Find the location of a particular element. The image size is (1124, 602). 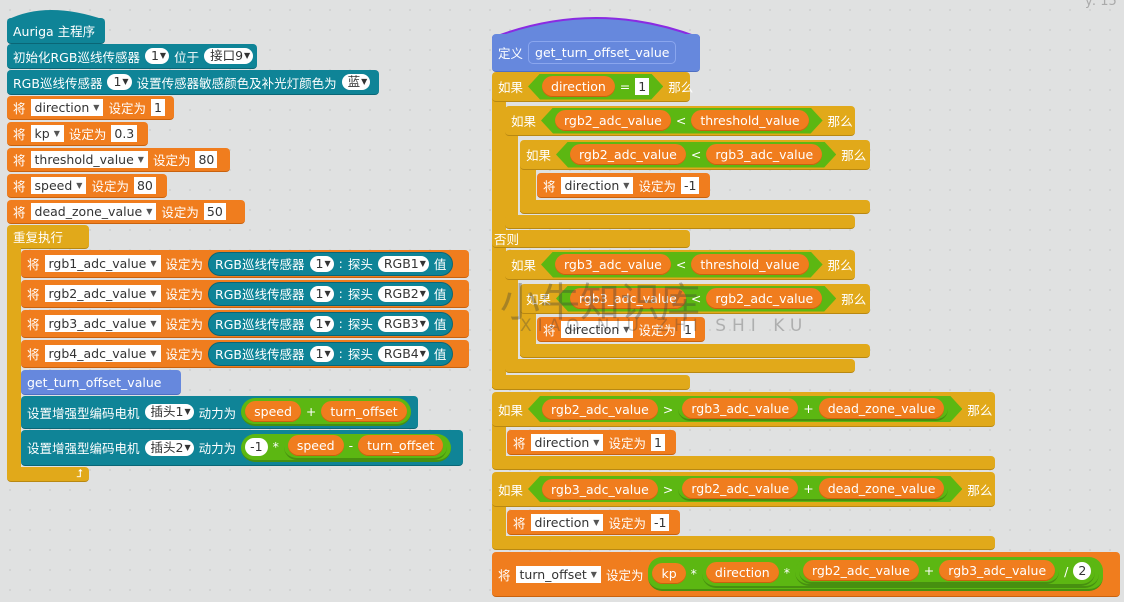

less-than-condition: rgb2_adc_value < rgb3_adc_value is located at coordinates (696, 155).